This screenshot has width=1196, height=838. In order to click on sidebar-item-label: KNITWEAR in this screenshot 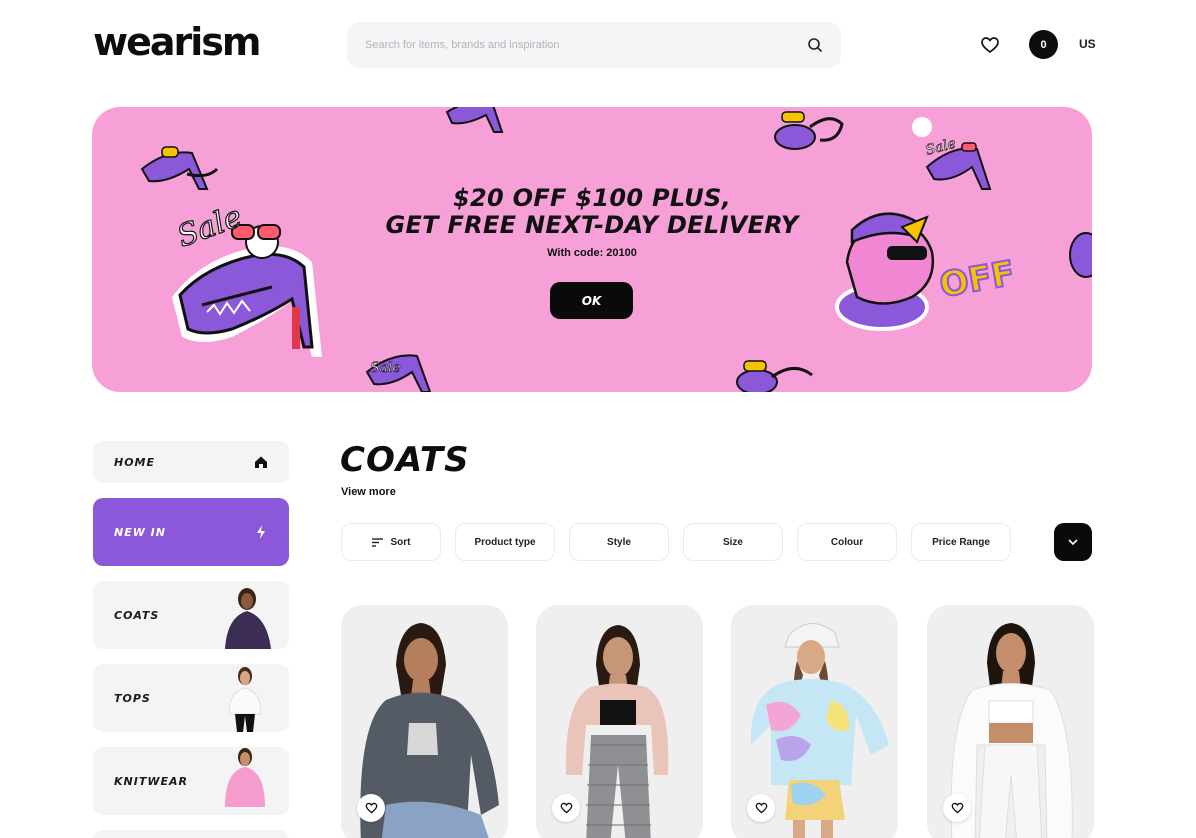, I will do `click(151, 781)`.